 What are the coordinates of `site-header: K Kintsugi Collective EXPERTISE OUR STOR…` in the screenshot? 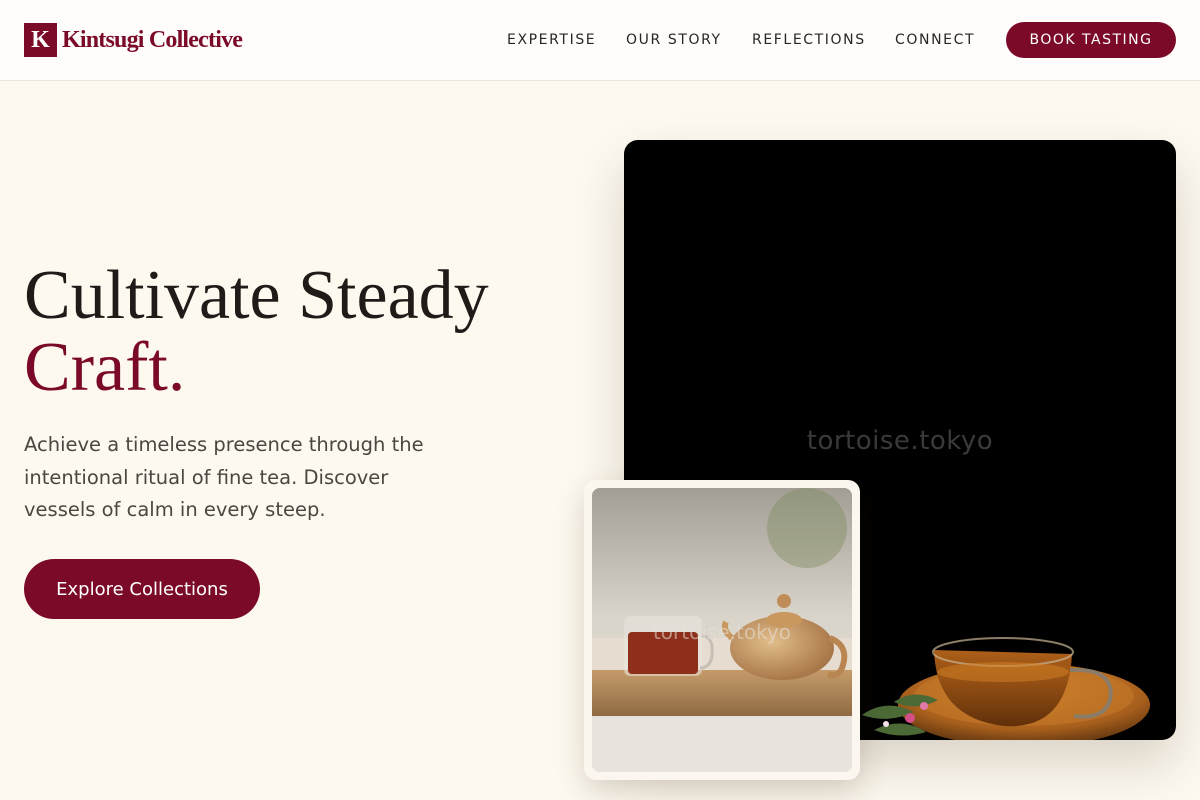 It's located at (600, 40).